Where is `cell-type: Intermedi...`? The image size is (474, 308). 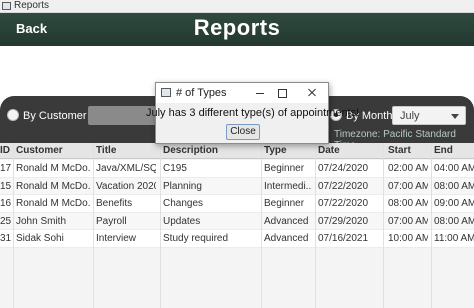 cell-type: Intermedi... is located at coordinates (288, 186).